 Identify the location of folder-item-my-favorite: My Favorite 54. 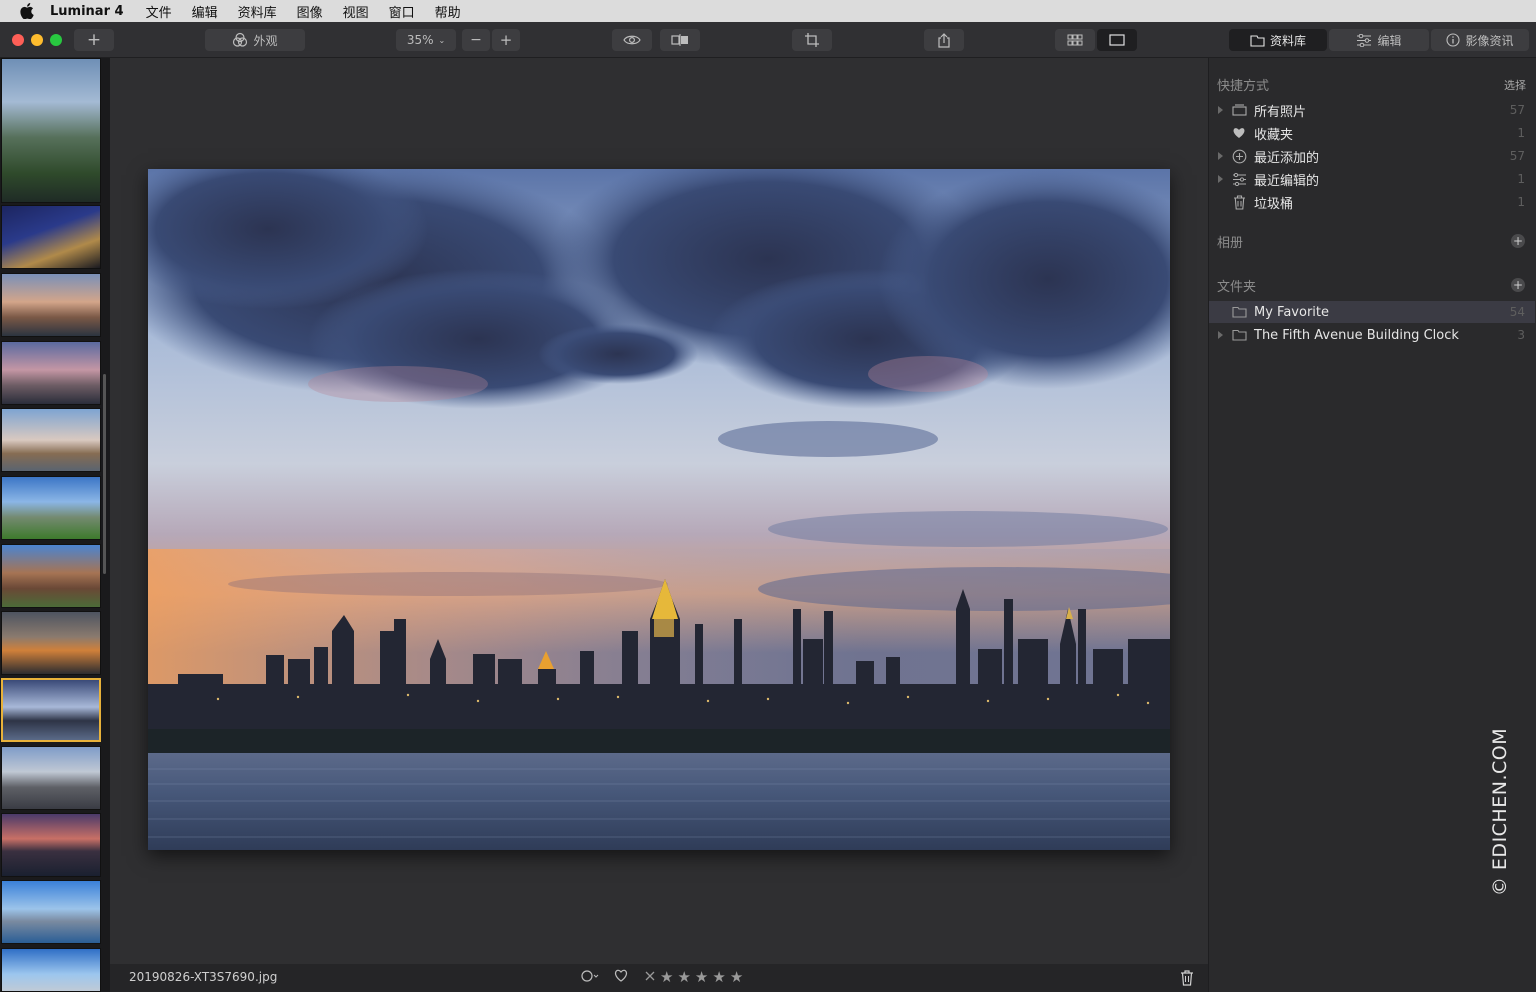
(1372, 312).